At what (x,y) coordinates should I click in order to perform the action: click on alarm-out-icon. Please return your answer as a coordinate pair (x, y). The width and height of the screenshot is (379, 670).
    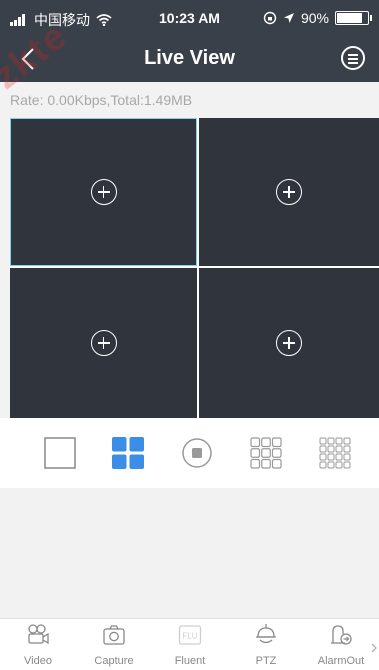
    Looking at the image, I should click on (341, 635).